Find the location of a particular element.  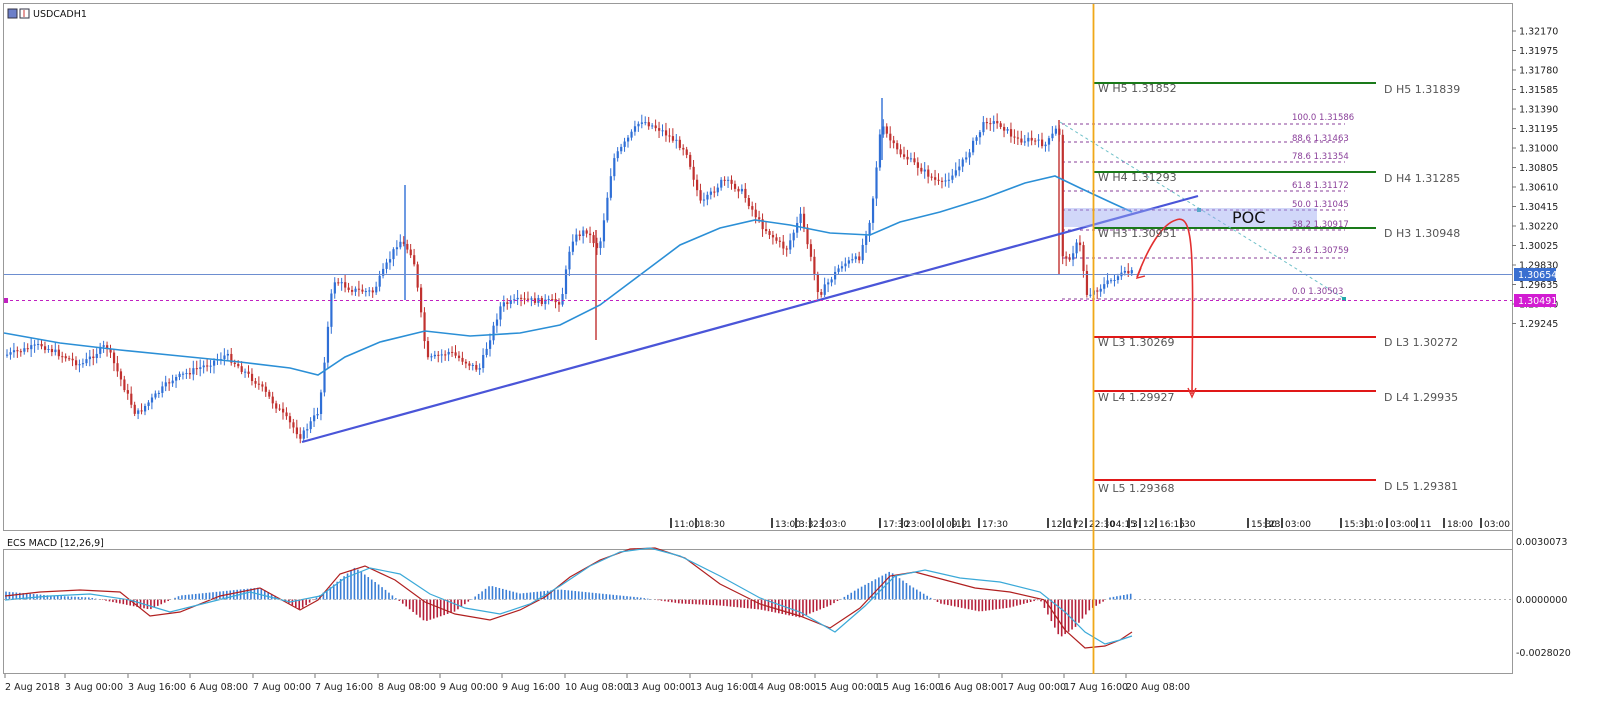

time-tick-label: 3 Aug 00:00 is located at coordinates (94, 687).